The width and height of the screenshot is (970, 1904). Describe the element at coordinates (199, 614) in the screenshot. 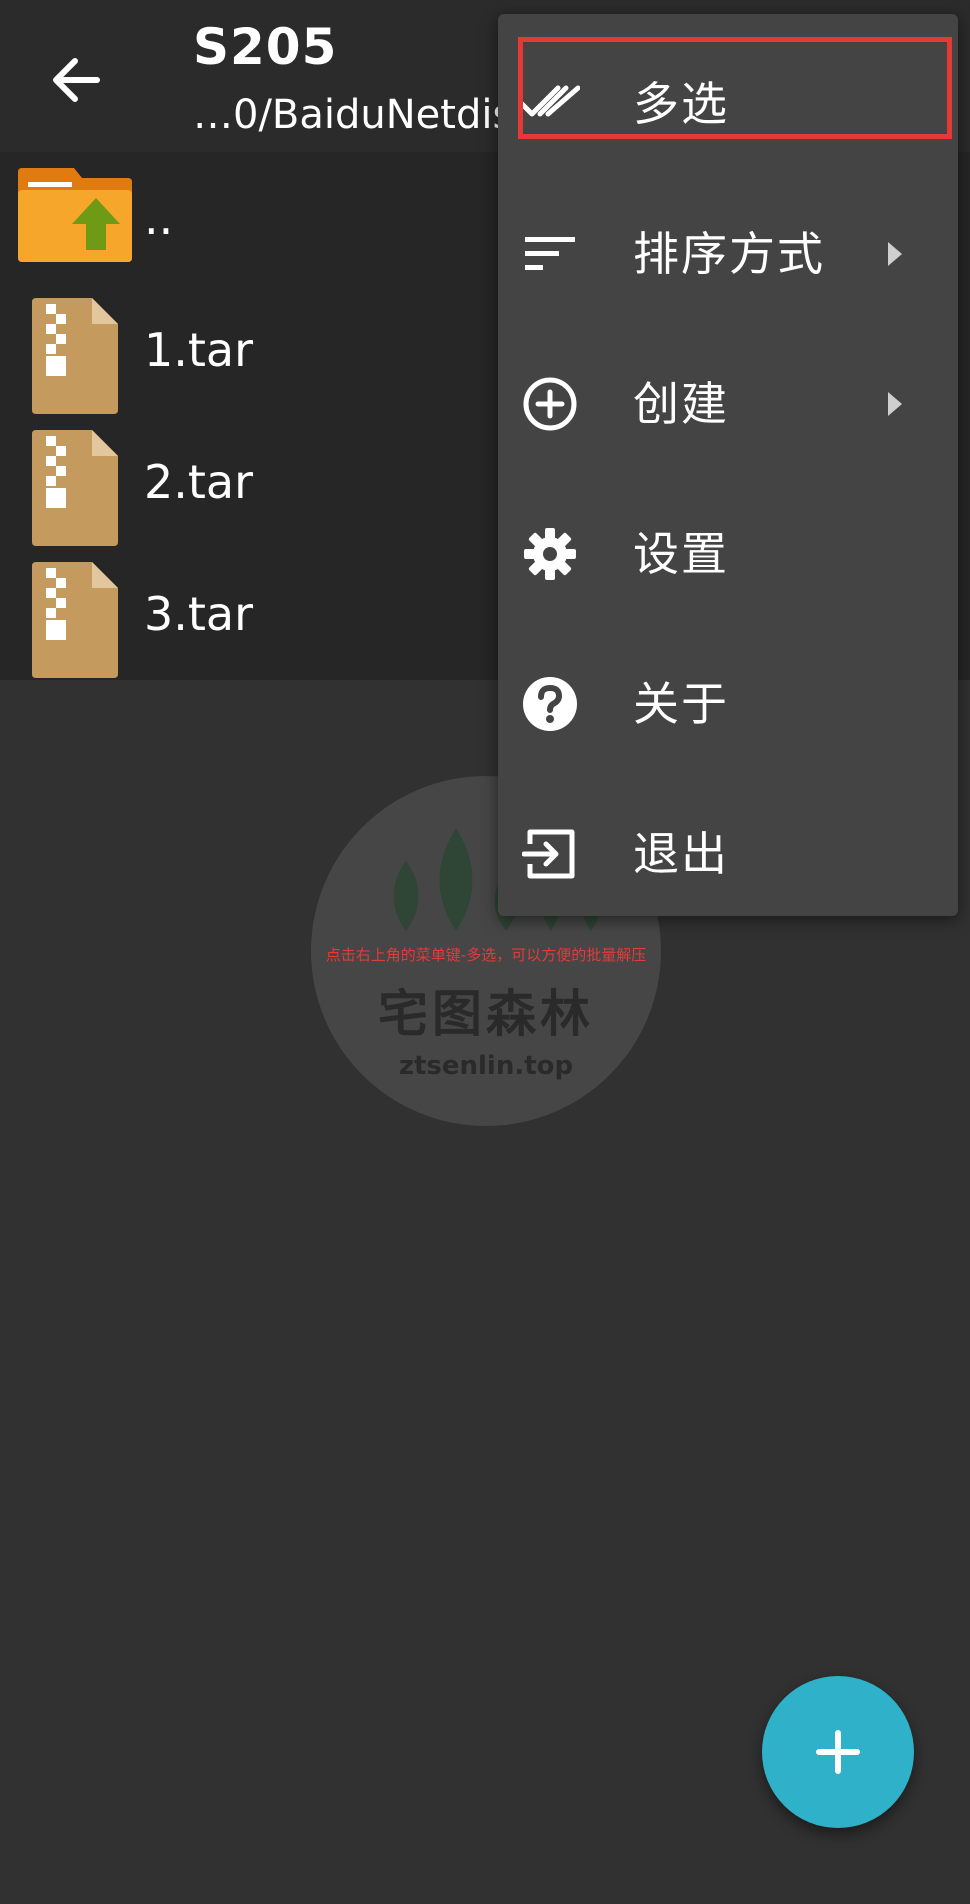

I see `file-name: 3.tar` at that location.